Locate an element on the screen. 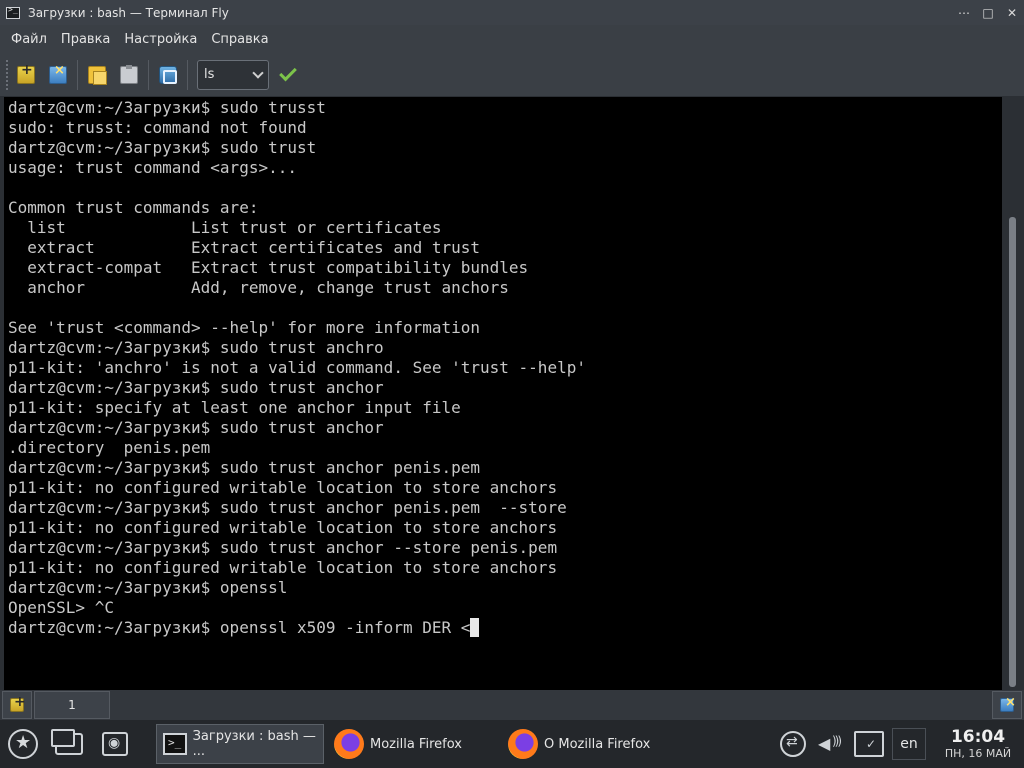 Image resolution: width=1024 pixels, height=768 pixels. eye-icon is located at coordinates (115, 744).